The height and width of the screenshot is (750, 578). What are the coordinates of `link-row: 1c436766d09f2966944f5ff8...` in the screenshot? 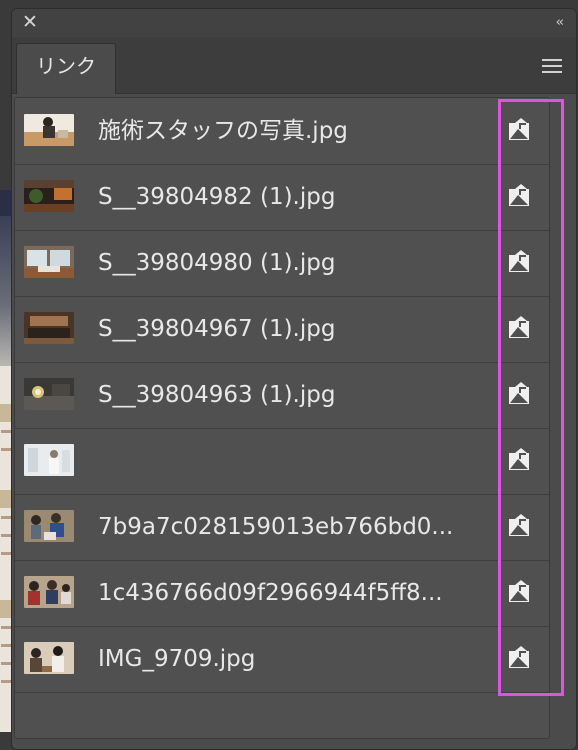 It's located at (282, 593).